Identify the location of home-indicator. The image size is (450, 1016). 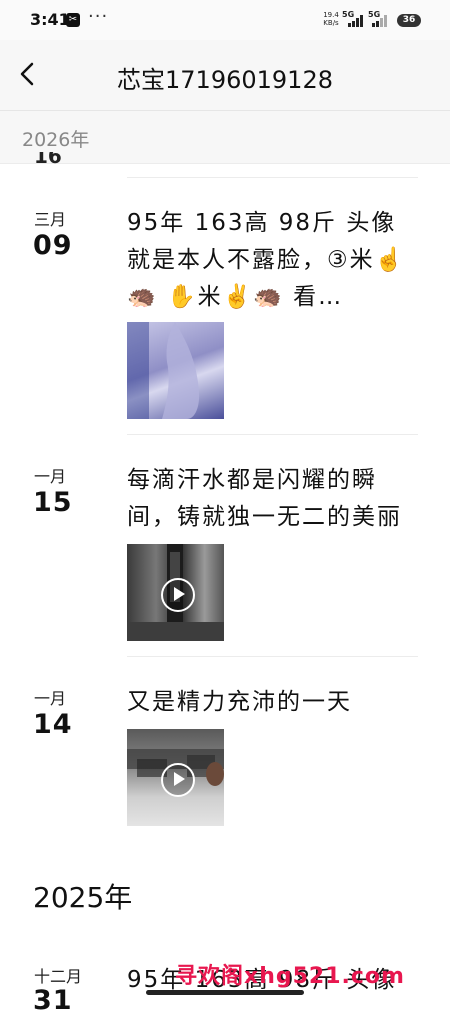
(225, 992).